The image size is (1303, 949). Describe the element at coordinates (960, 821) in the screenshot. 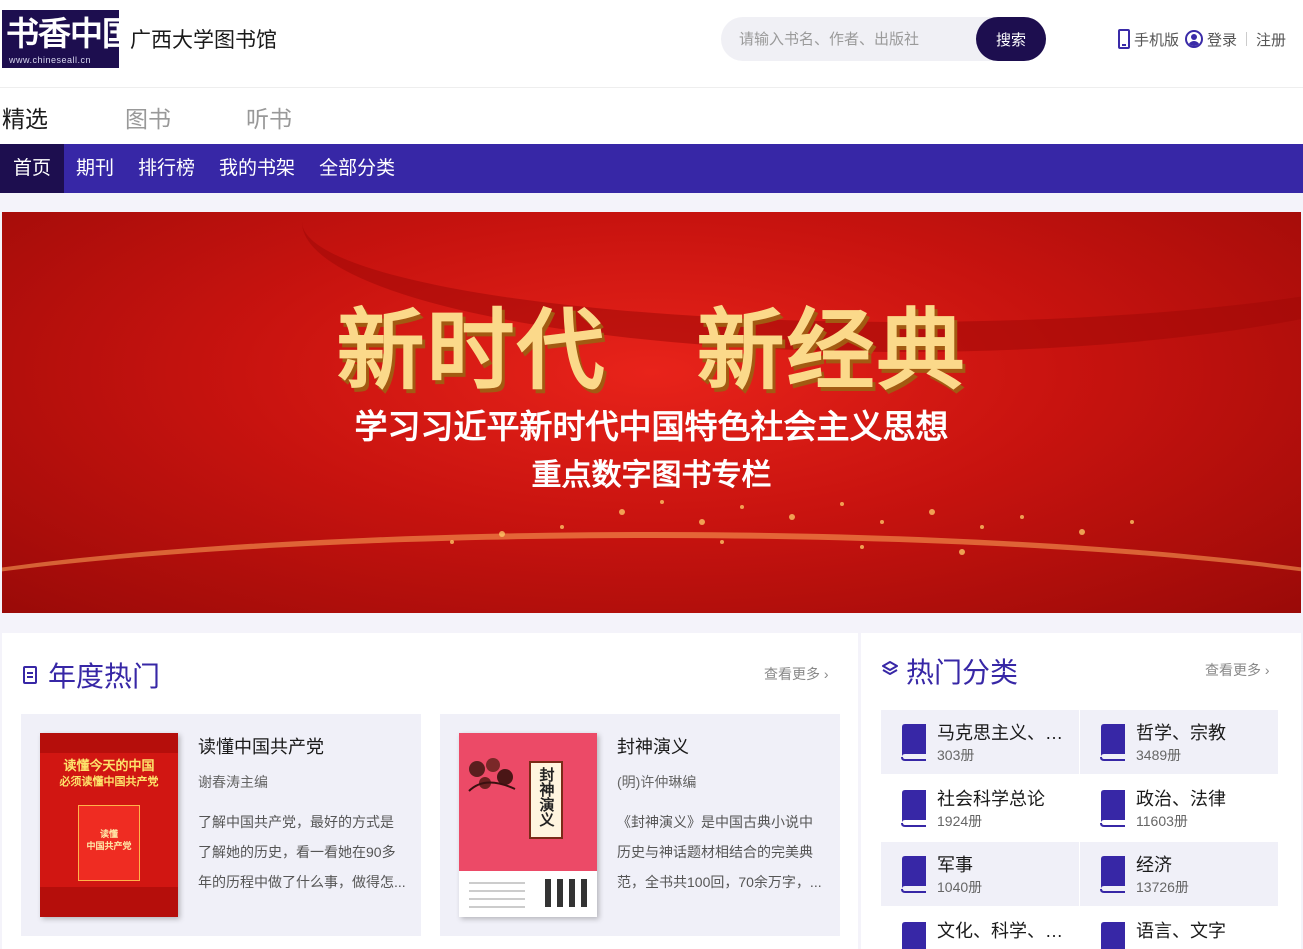

I see `category-count: 1924册` at that location.